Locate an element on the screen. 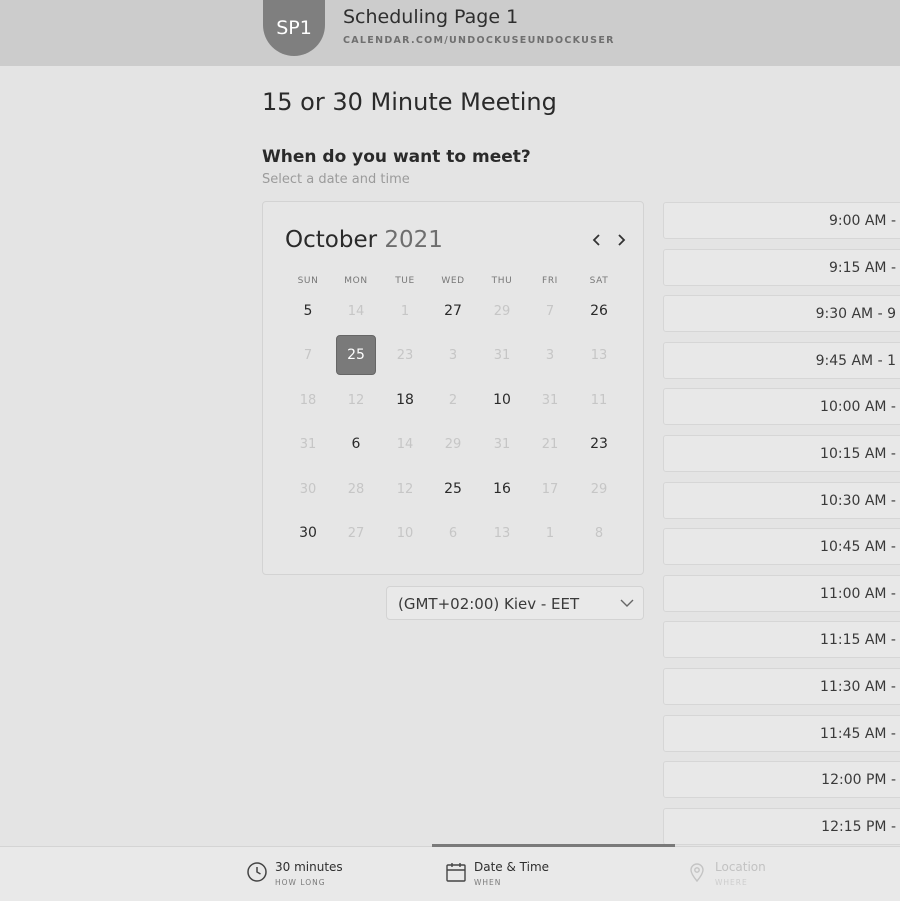  time-slot-button: 9:15 AM - is located at coordinates (781, 267).